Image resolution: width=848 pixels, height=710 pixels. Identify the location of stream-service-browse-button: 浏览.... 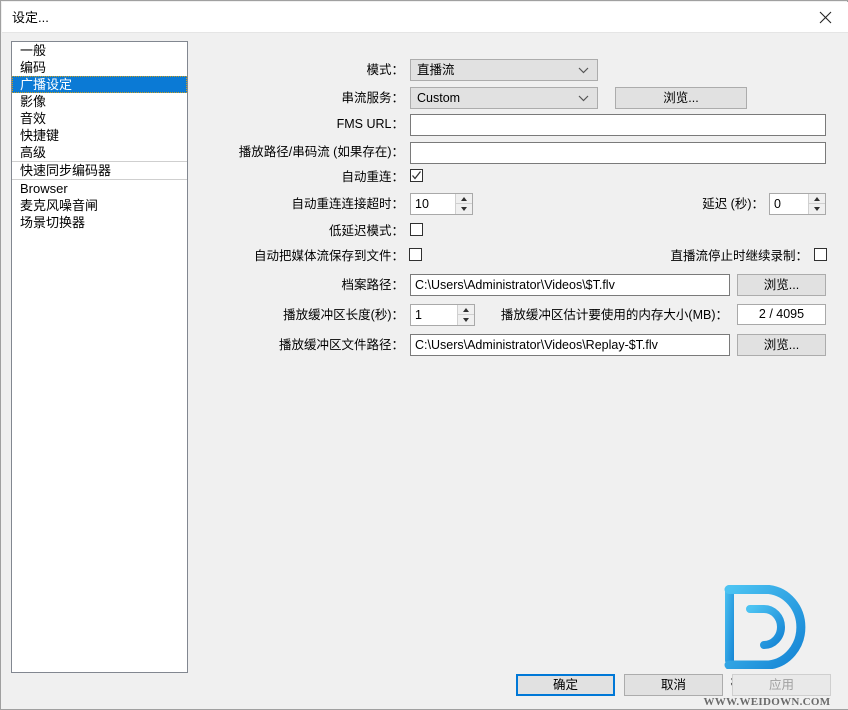
(681, 98).